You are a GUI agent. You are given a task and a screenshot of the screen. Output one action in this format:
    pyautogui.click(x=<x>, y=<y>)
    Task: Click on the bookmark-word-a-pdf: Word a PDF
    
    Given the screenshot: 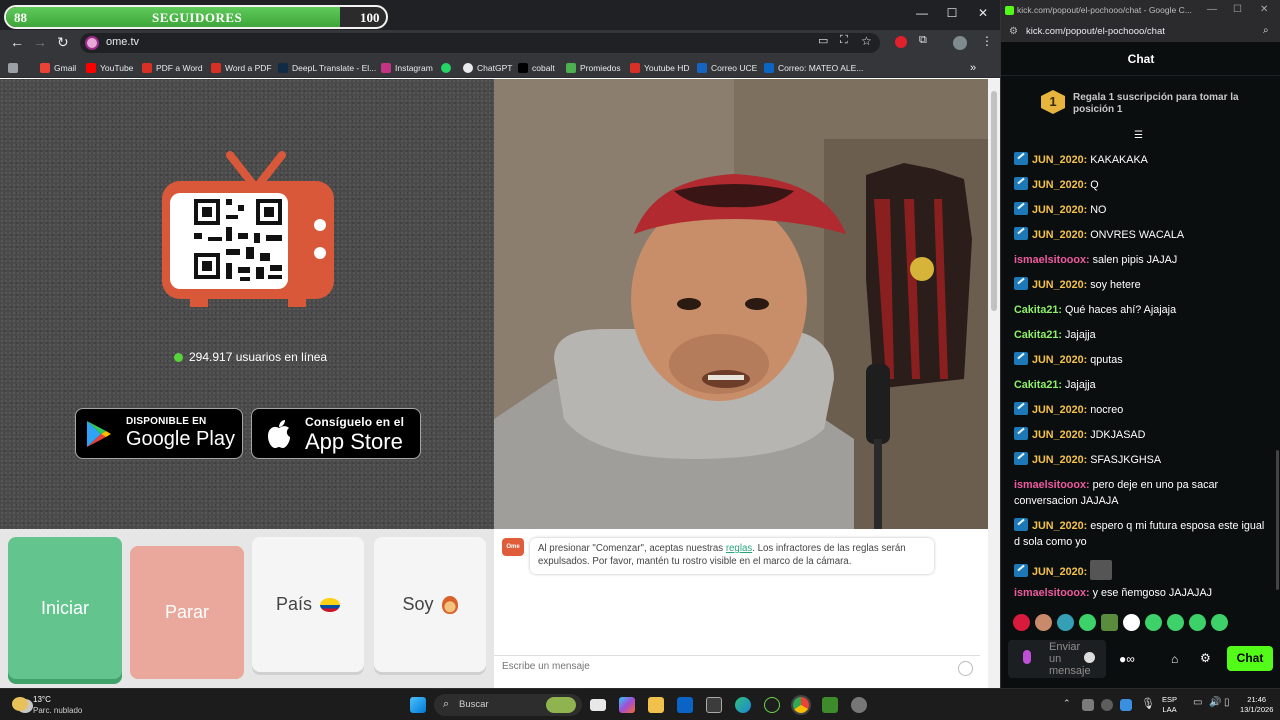 What is the action you would take?
    pyautogui.click(x=241, y=68)
    